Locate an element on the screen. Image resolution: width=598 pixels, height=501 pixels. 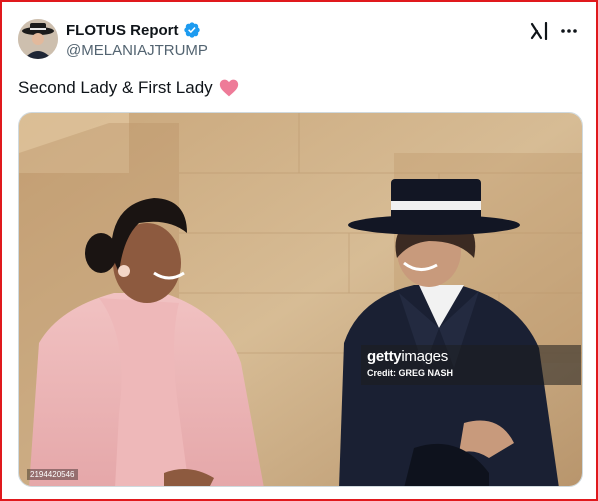
grok-icon is located at coordinates (540, 31).